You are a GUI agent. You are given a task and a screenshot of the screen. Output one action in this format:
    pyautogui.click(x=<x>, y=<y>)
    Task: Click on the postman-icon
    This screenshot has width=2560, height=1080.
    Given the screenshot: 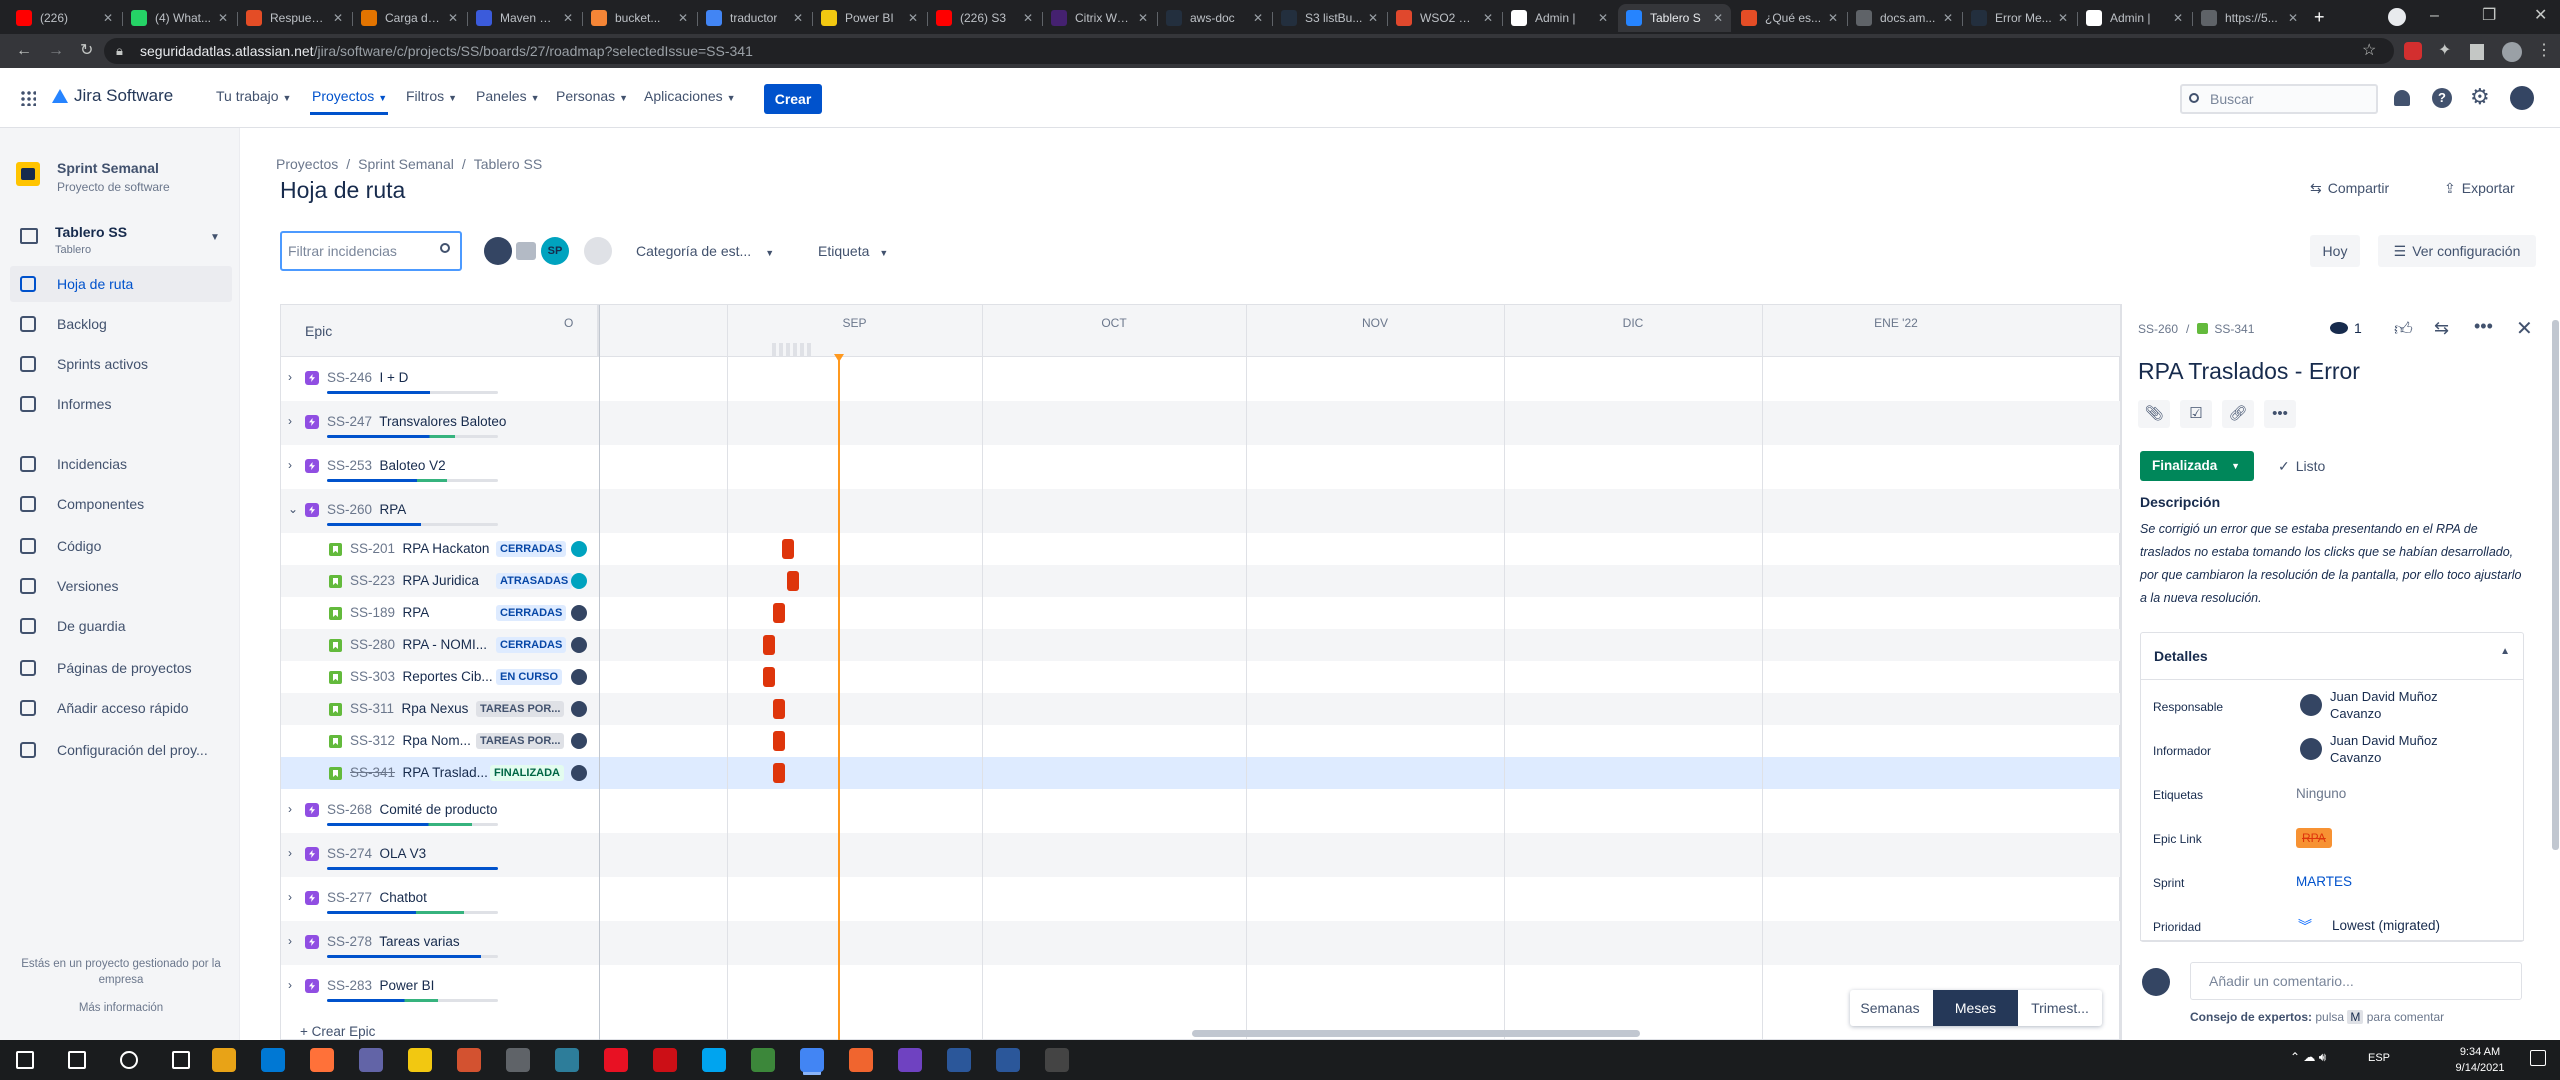 What is the action you would take?
    pyautogui.click(x=861, y=1060)
    